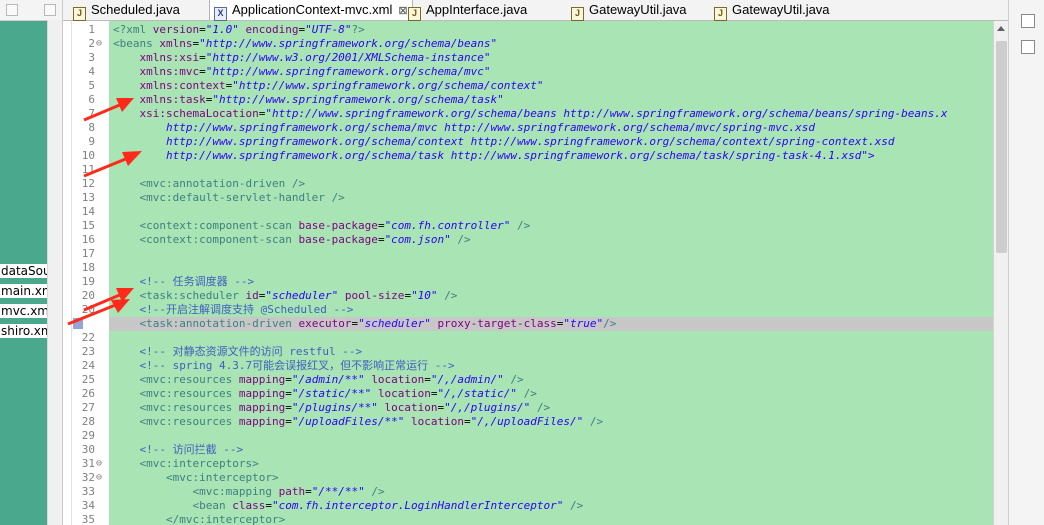  Describe the element at coordinates (1001, 273) in the screenshot. I see `editor-vertical-scrollbar` at that location.